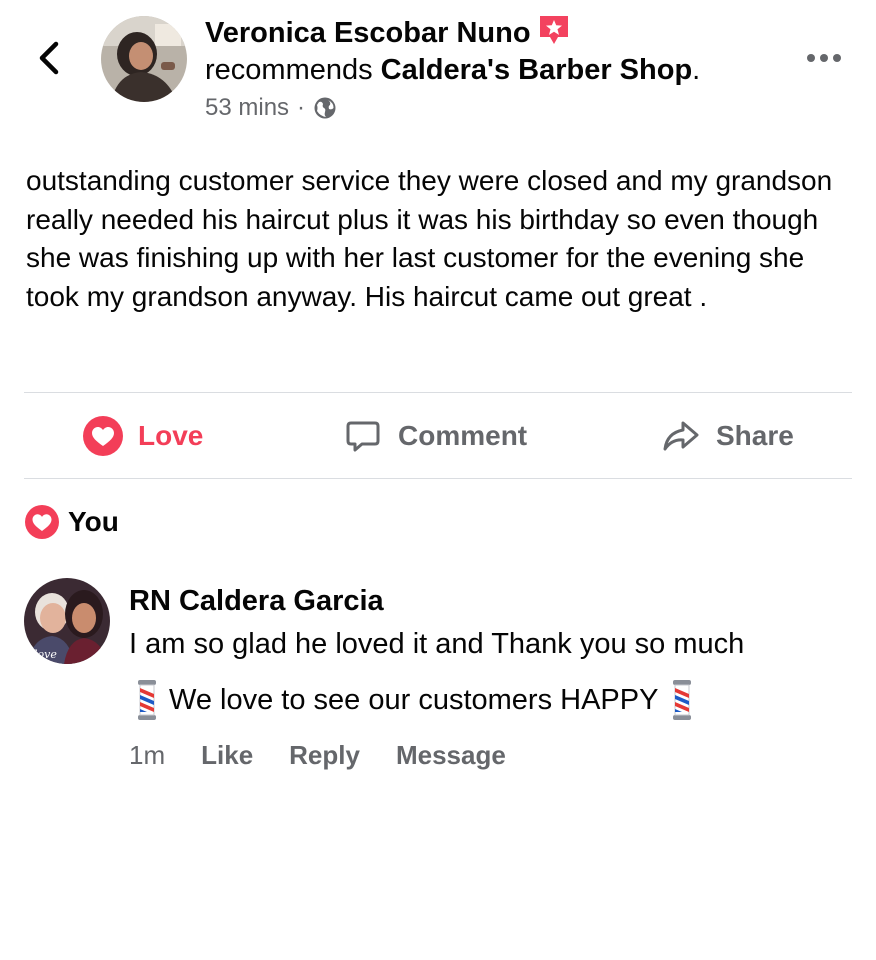 The width and height of the screenshot is (876, 960). Describe the element at coordinates (438, 478) in the screenshot. I see `divider-bottom` at that location.